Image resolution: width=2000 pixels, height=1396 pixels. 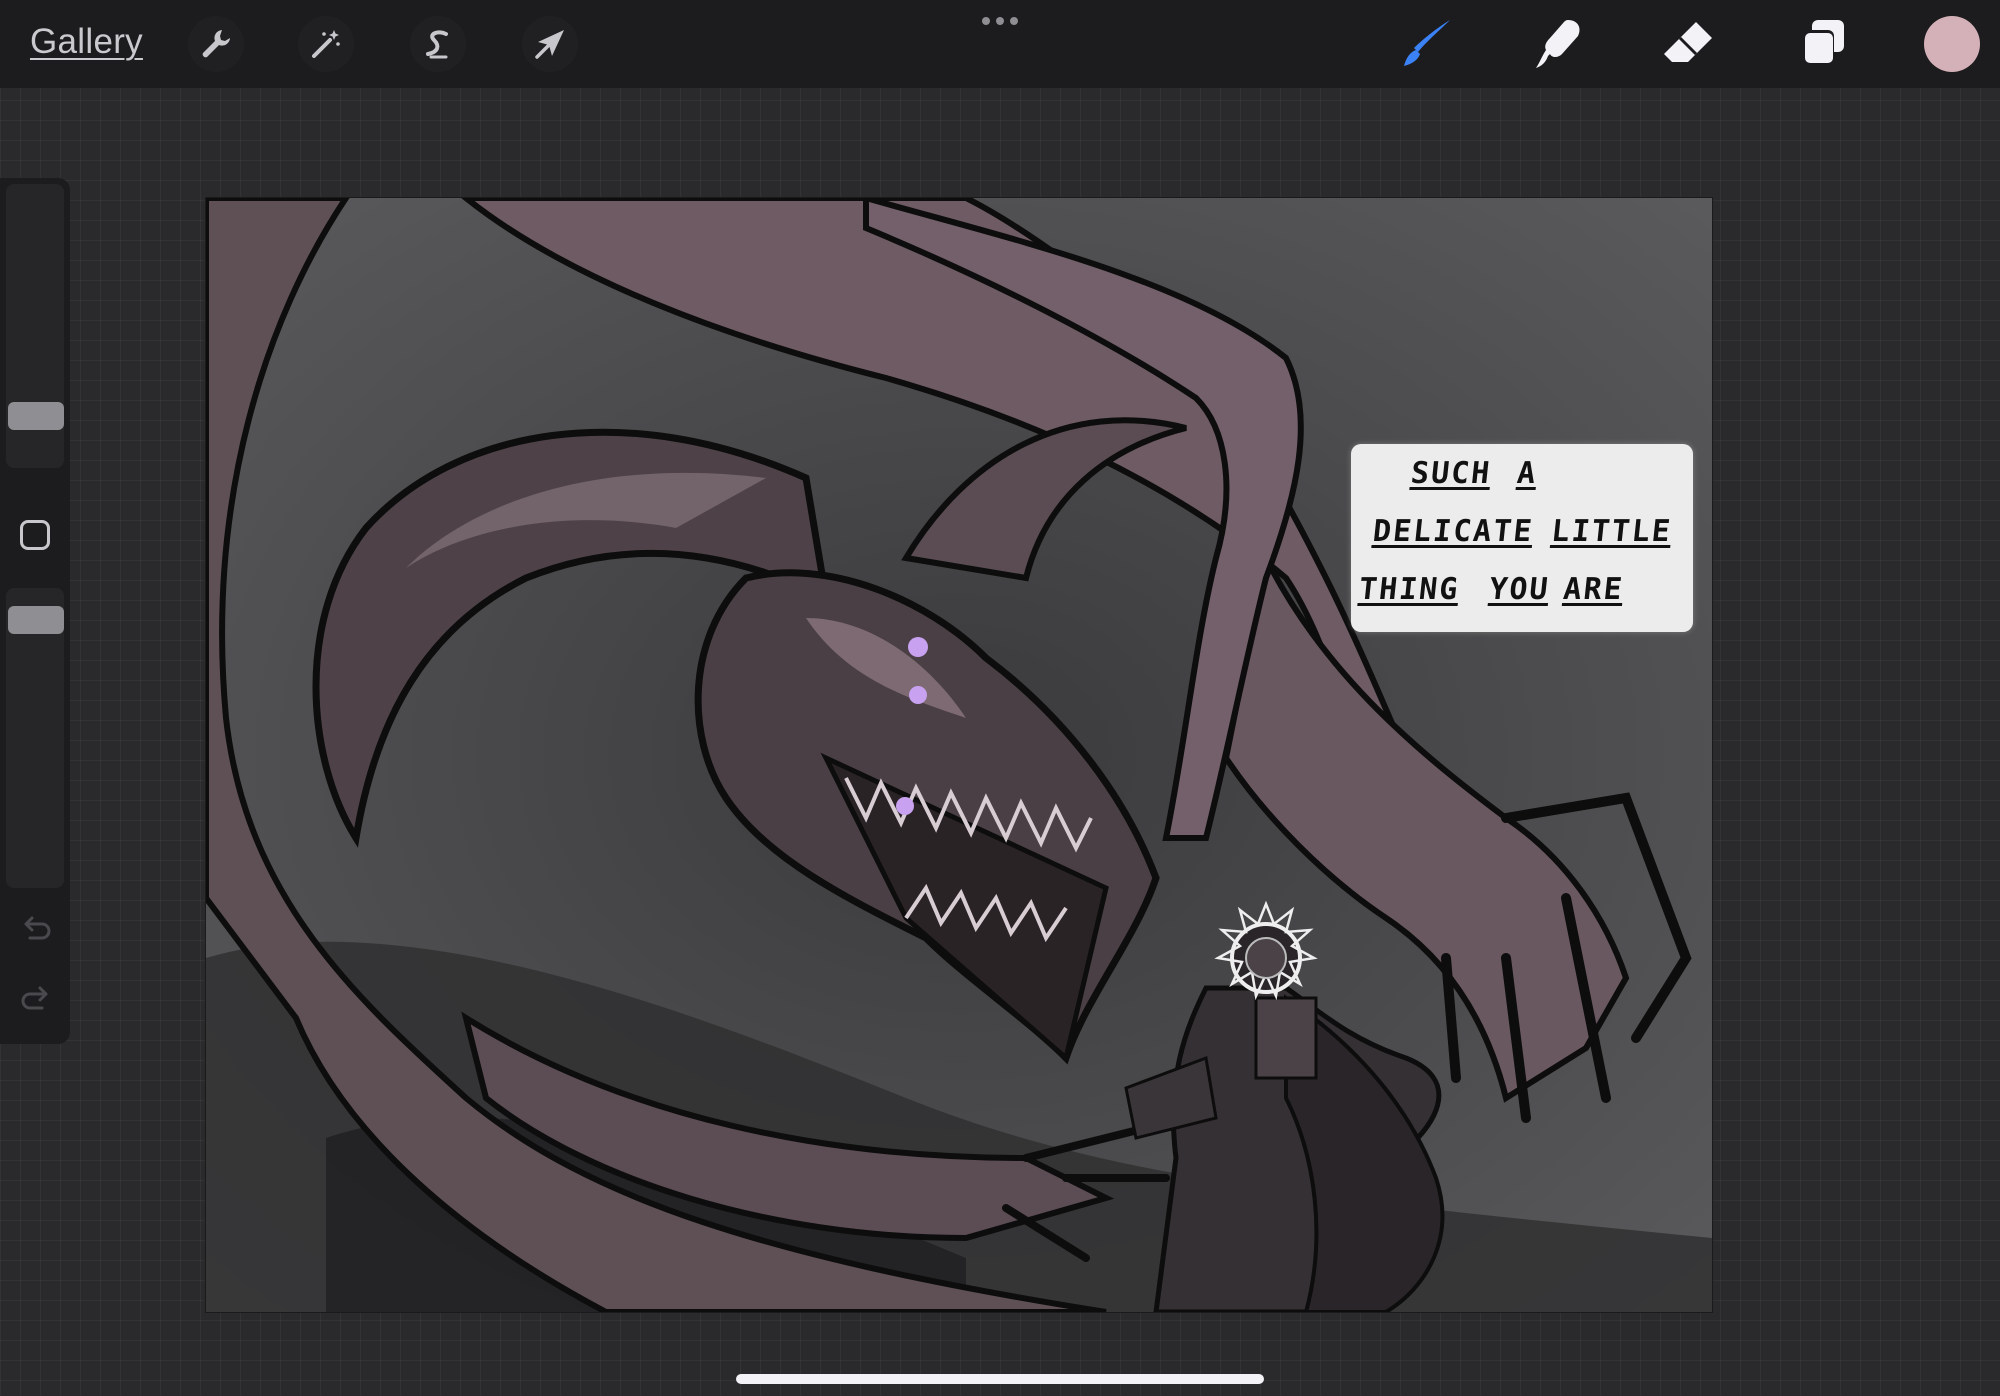 I want to click on speech-word: ARE, so click(x=1593, y=589).